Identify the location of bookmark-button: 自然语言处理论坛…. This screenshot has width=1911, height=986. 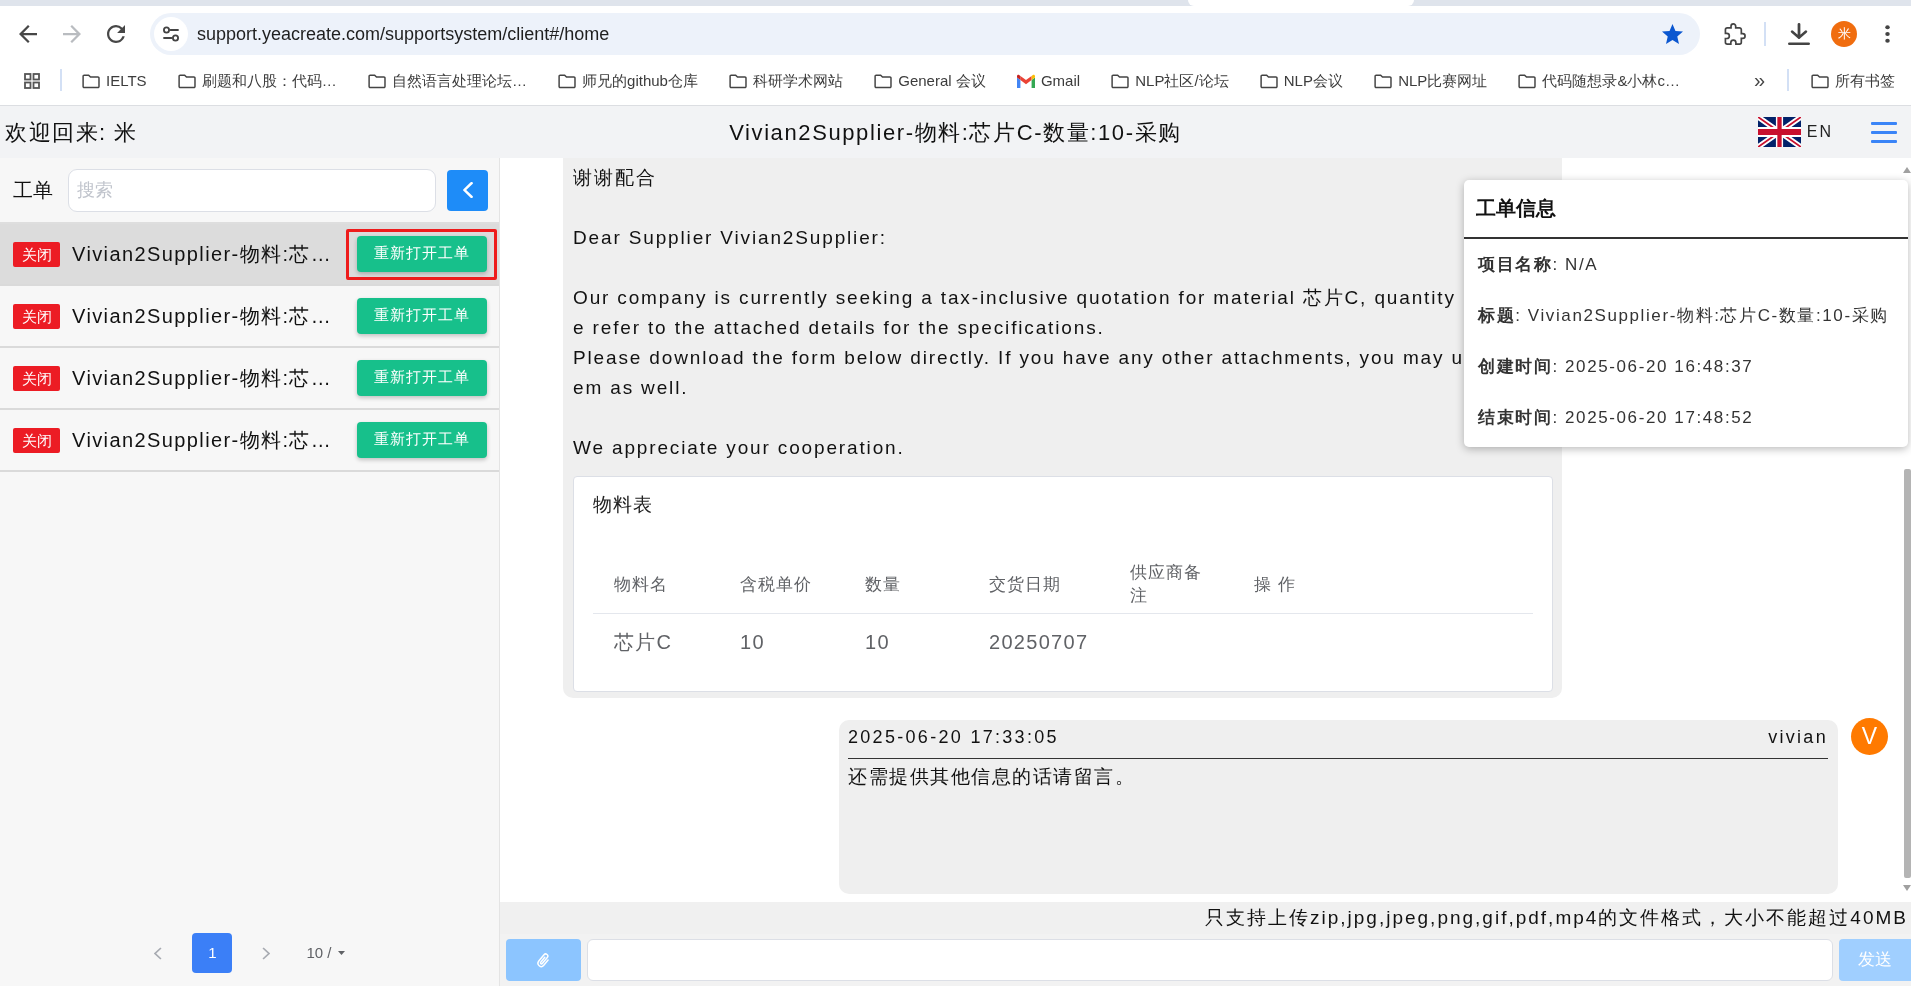
(447, 81).